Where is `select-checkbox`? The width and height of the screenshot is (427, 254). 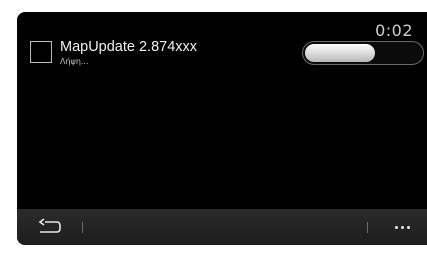 select-checkbox is located at coordinates (41, 52).